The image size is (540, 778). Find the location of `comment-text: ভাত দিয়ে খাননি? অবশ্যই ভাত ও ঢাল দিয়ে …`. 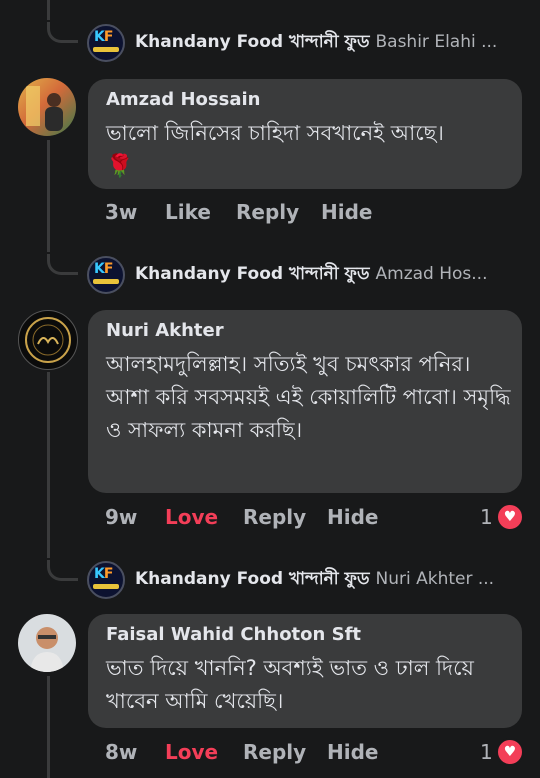

comment-text: ভাত দিয়ে খাননি? অবশ্যই ভাত ও ঢাল দিয়ে … is located at coordinates (290, 684).